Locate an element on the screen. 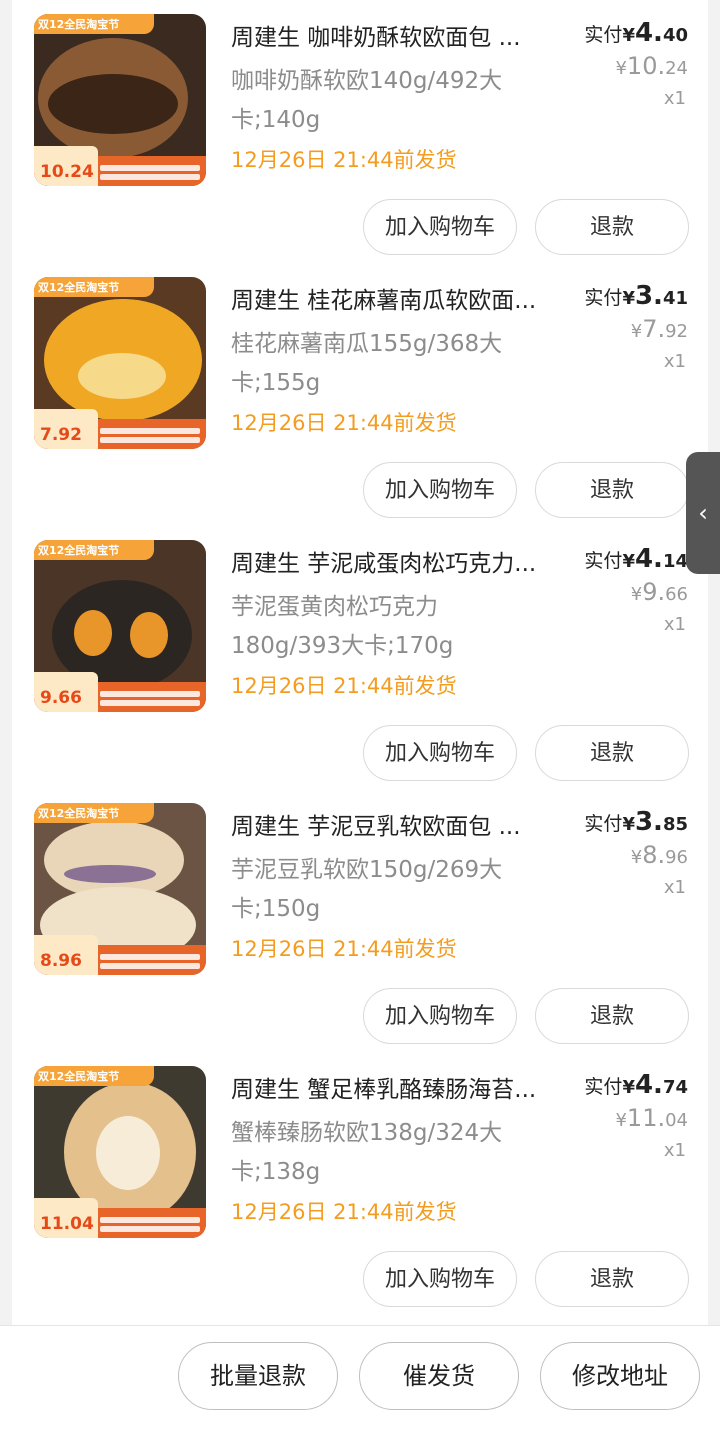 The height and width of the screenshot is (1431, 720). bottom-action-bar: 批量退款 催发货 修改地址 is located at coordinates (360, 1378).